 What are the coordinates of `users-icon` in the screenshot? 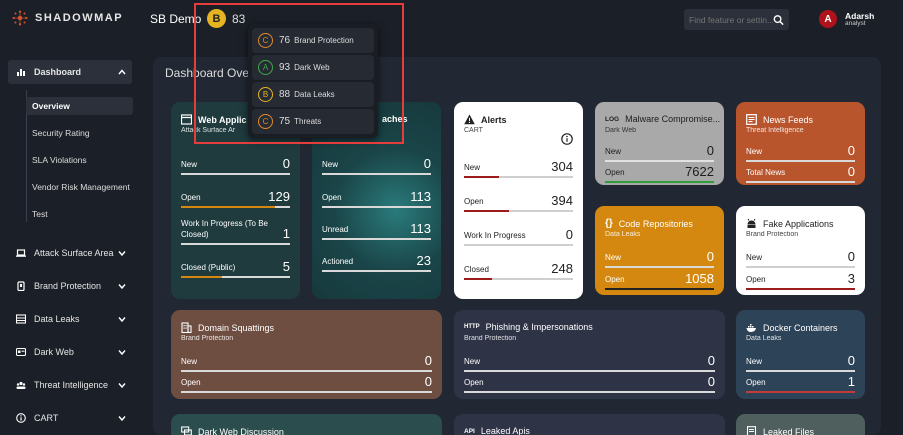 It's located at (21, 385).